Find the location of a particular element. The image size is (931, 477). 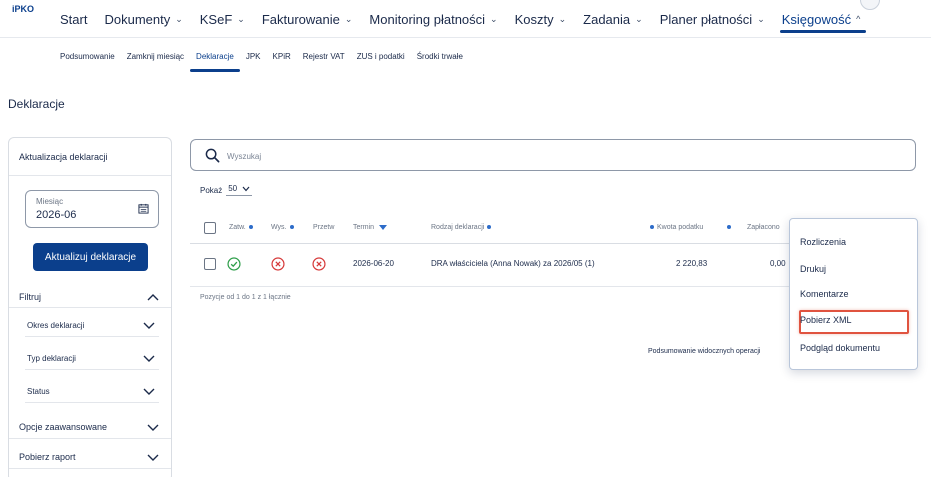

menu-item-podglad-dokumentu: Podgląd dokumentu is located at coordinates (840, 348).